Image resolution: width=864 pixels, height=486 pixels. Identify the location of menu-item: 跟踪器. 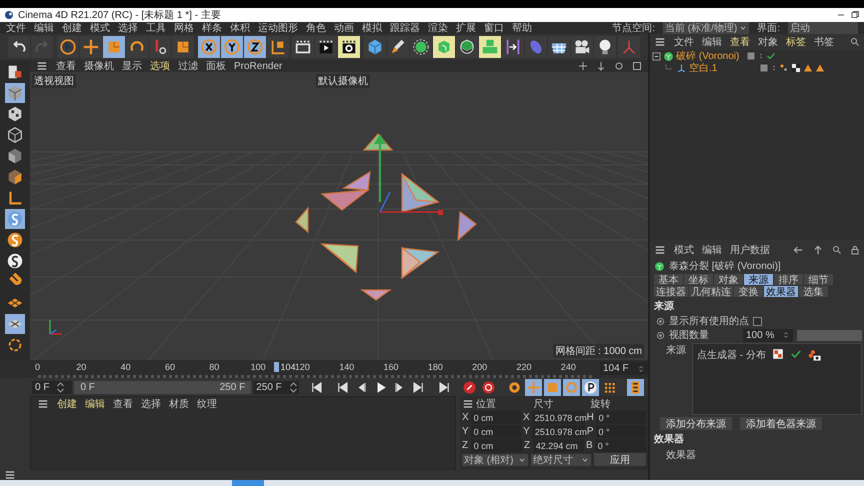
(405, 28).